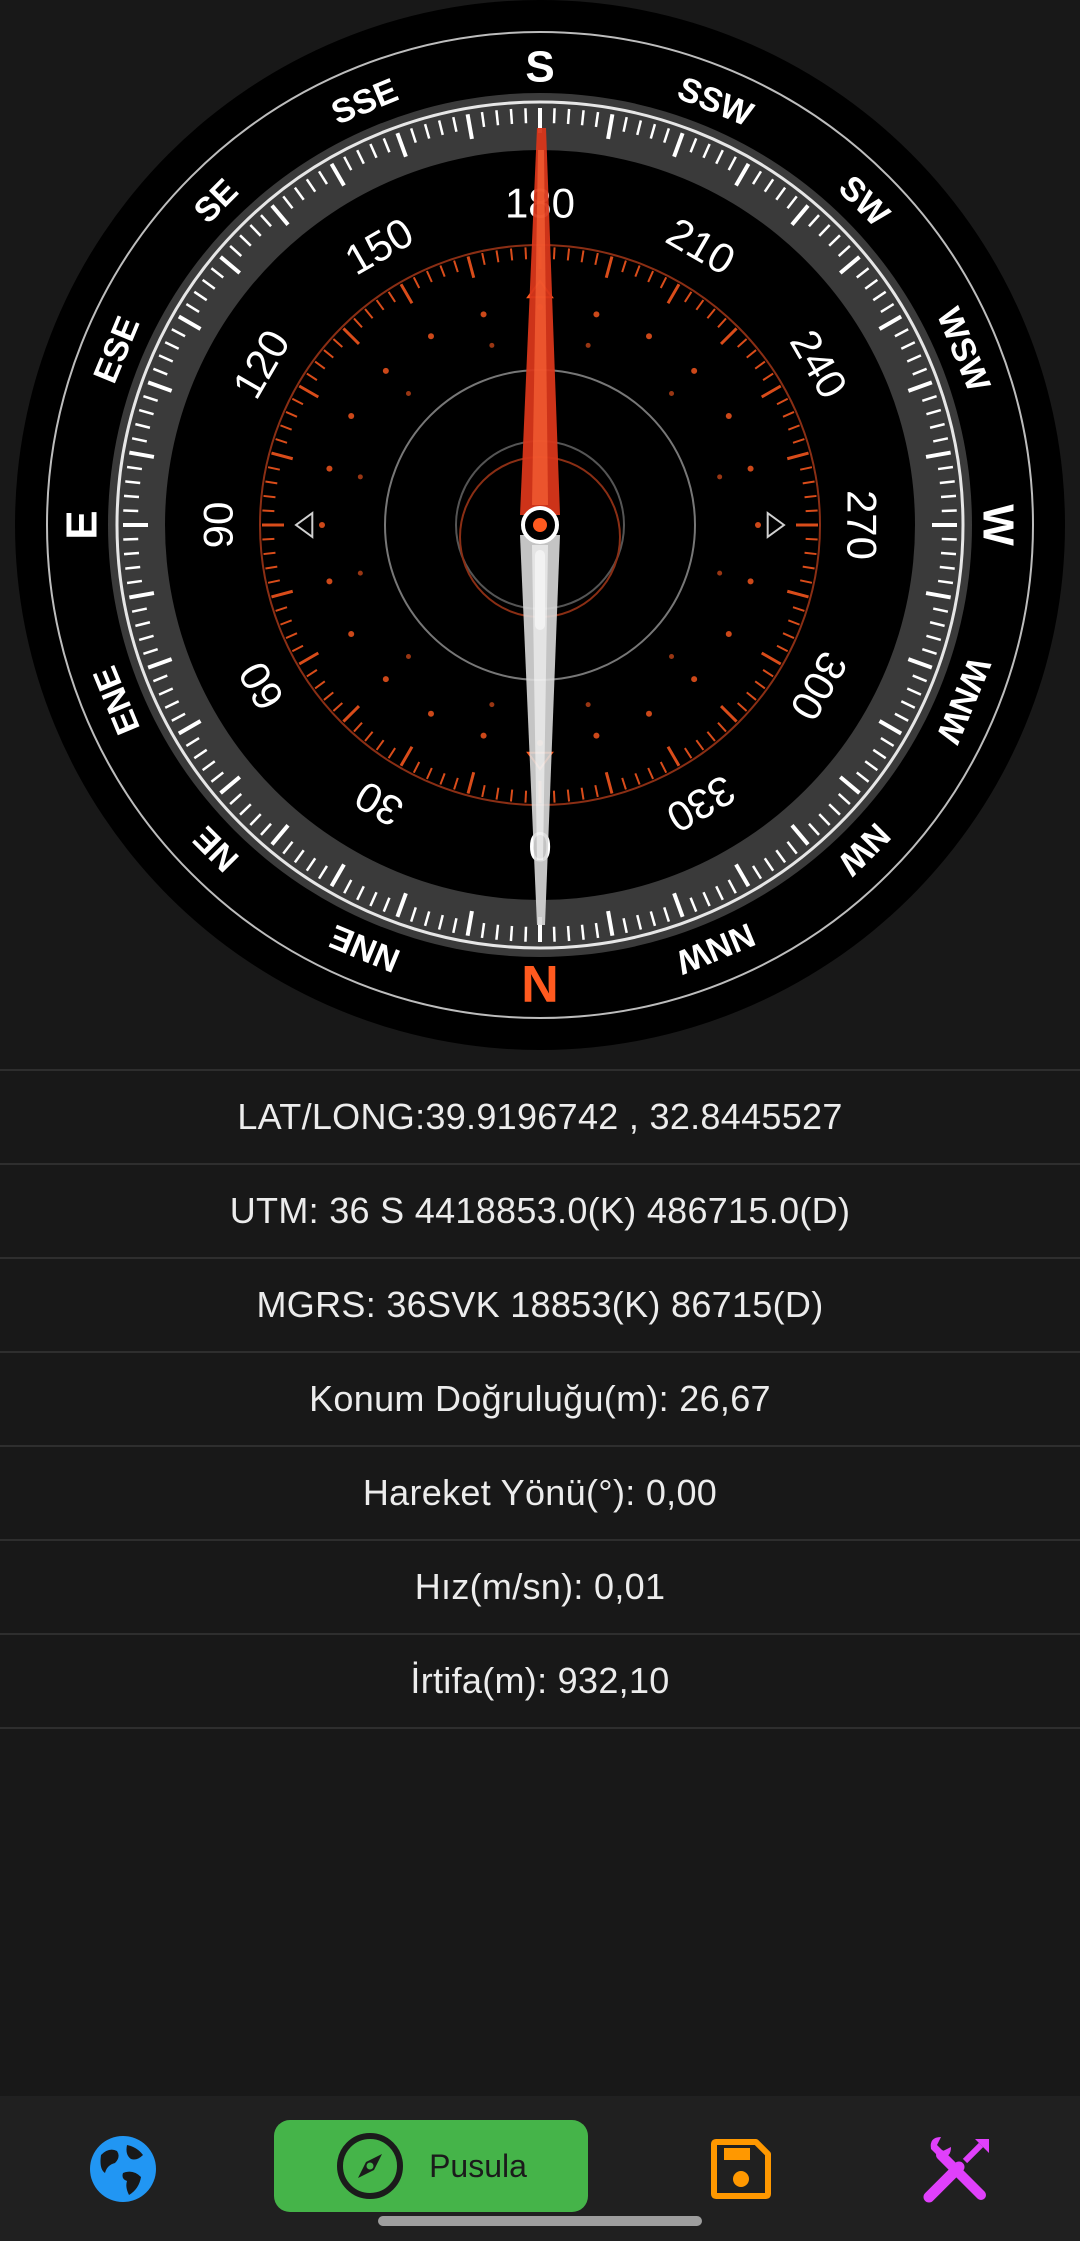 This screenshot has height=2241, width=1080. Describe the element at coordinates (82, 524) in the screenshot. I see `cardinal-east-label: E` at that location.